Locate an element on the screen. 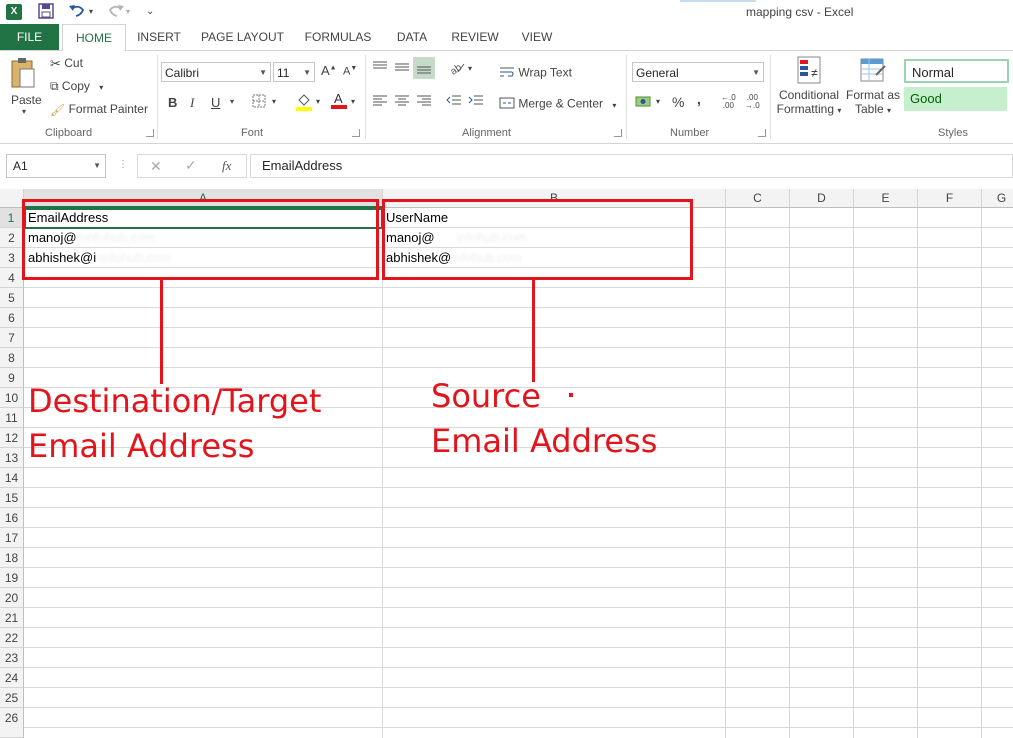  tab-review: REVIEW is located at coordinates (475, 37).